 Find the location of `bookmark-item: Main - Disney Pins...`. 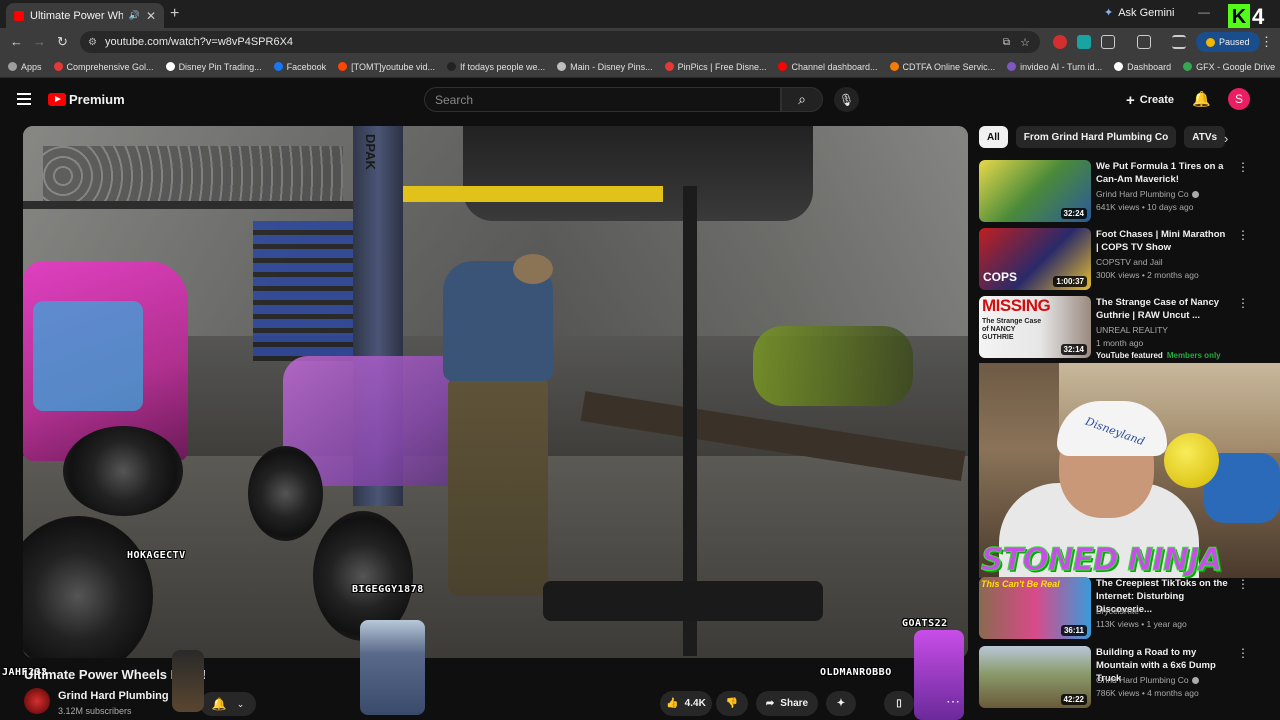

bookmark-item: Main - Disney Pins... is located at coordinates (605, 67).